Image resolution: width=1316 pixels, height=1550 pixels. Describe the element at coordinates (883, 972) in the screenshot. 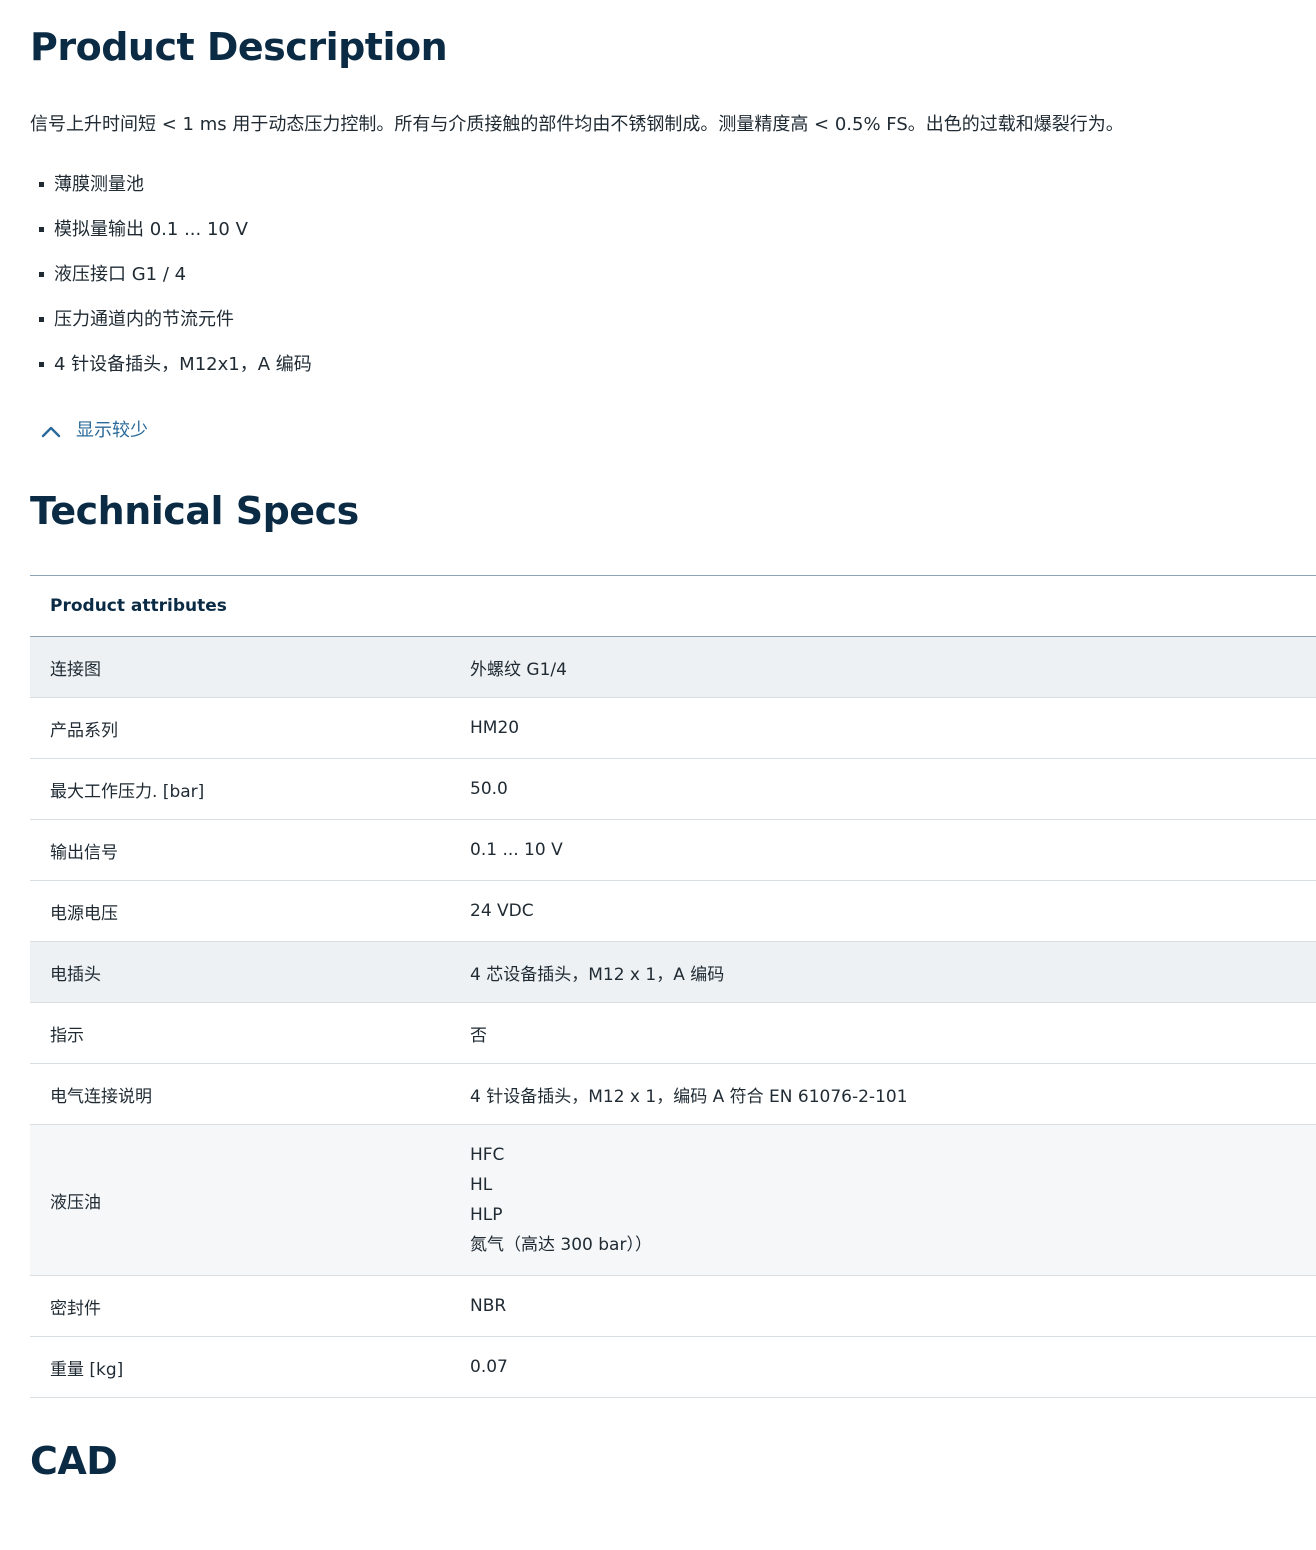

I see `attribute-value: 4 芯设备插头，M12 x 1，A 编码` at that location.